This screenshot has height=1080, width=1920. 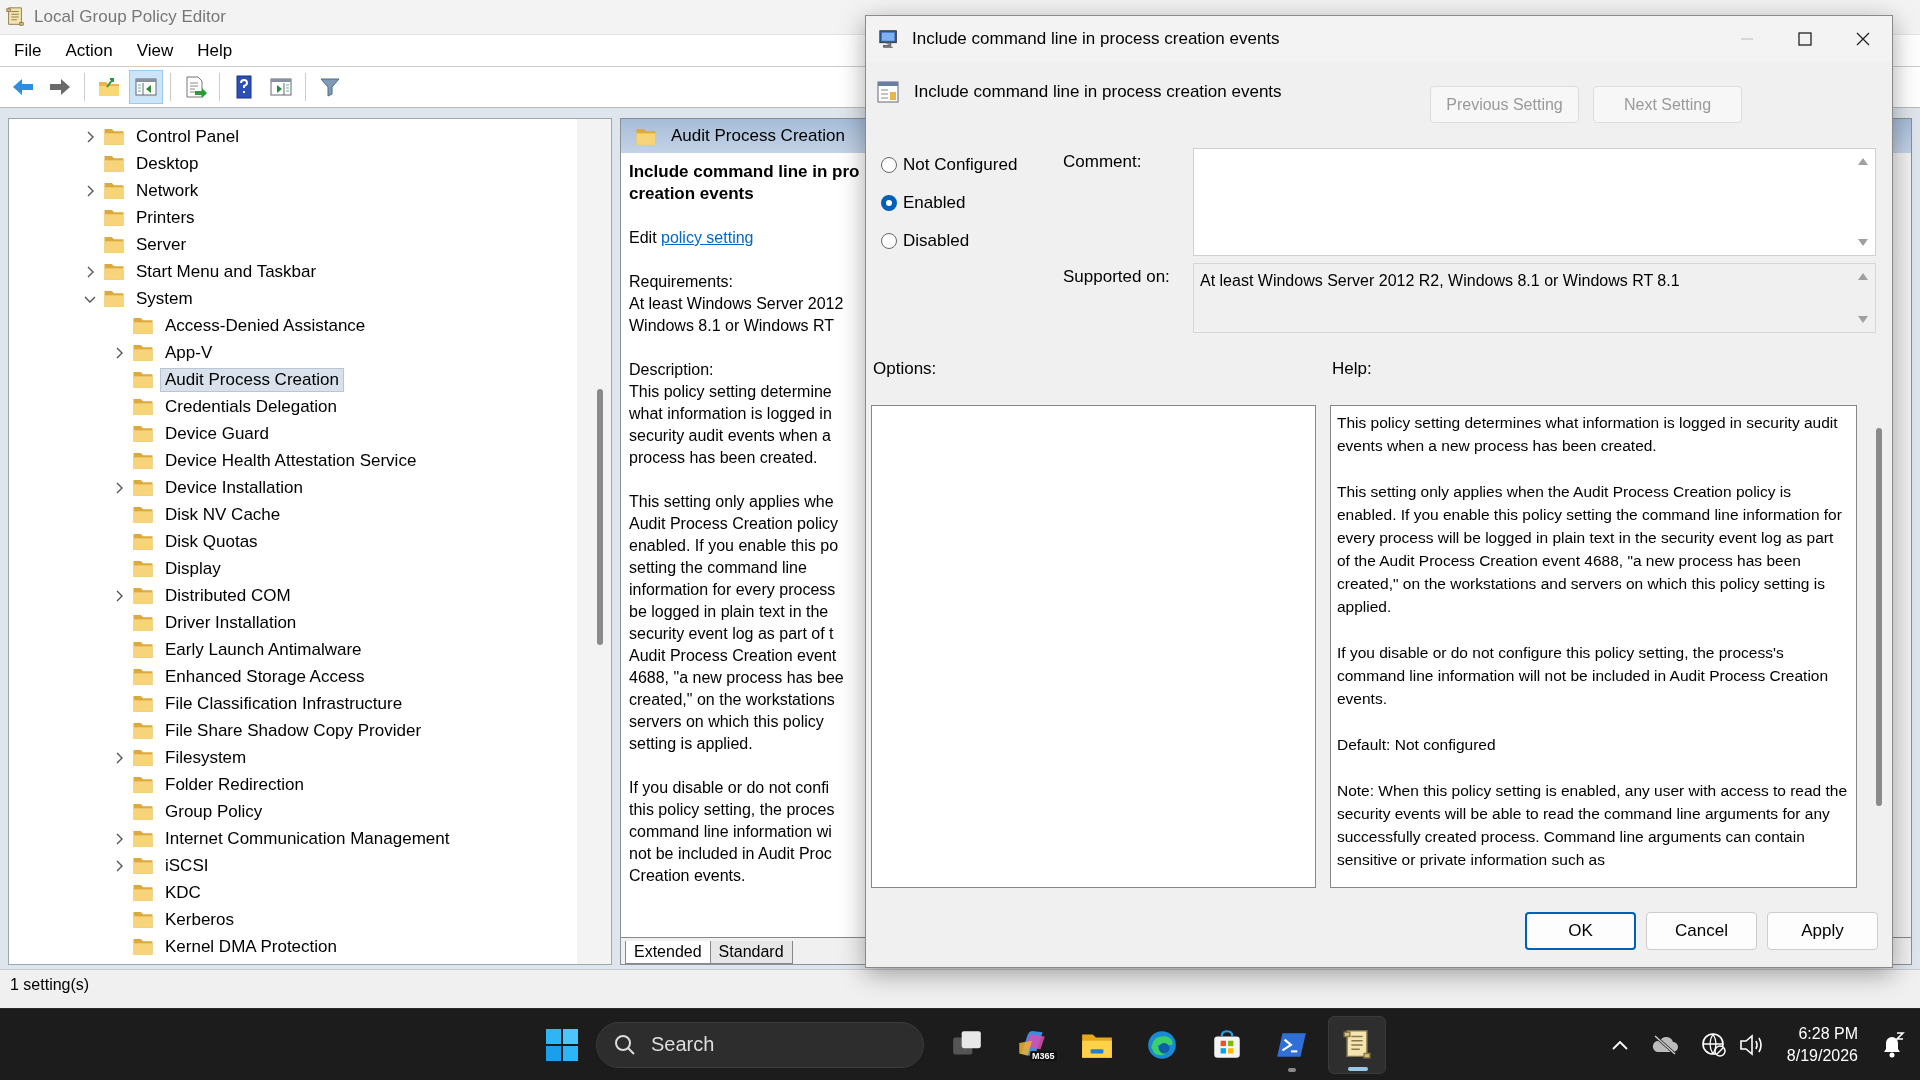 I want to click on tree-item: Desktop, so click(x=167, y=163).